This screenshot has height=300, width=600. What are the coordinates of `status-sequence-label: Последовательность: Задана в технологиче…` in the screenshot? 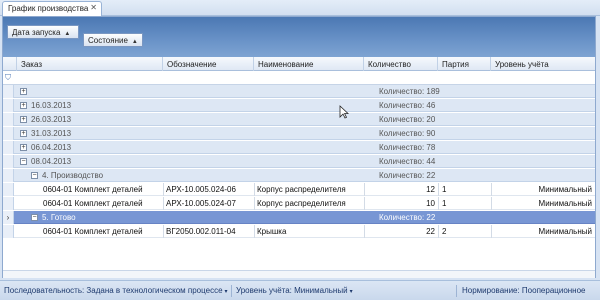 It's located at (113, 290).